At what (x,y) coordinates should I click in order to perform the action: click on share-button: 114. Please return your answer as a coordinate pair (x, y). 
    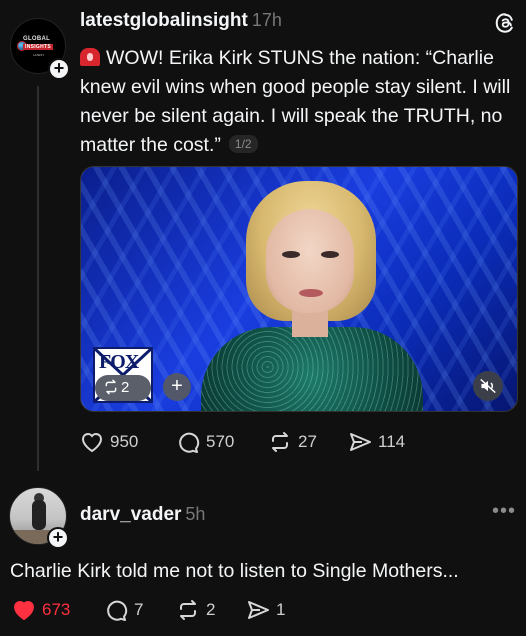
    Looking at the image, I should click on (376, 442).